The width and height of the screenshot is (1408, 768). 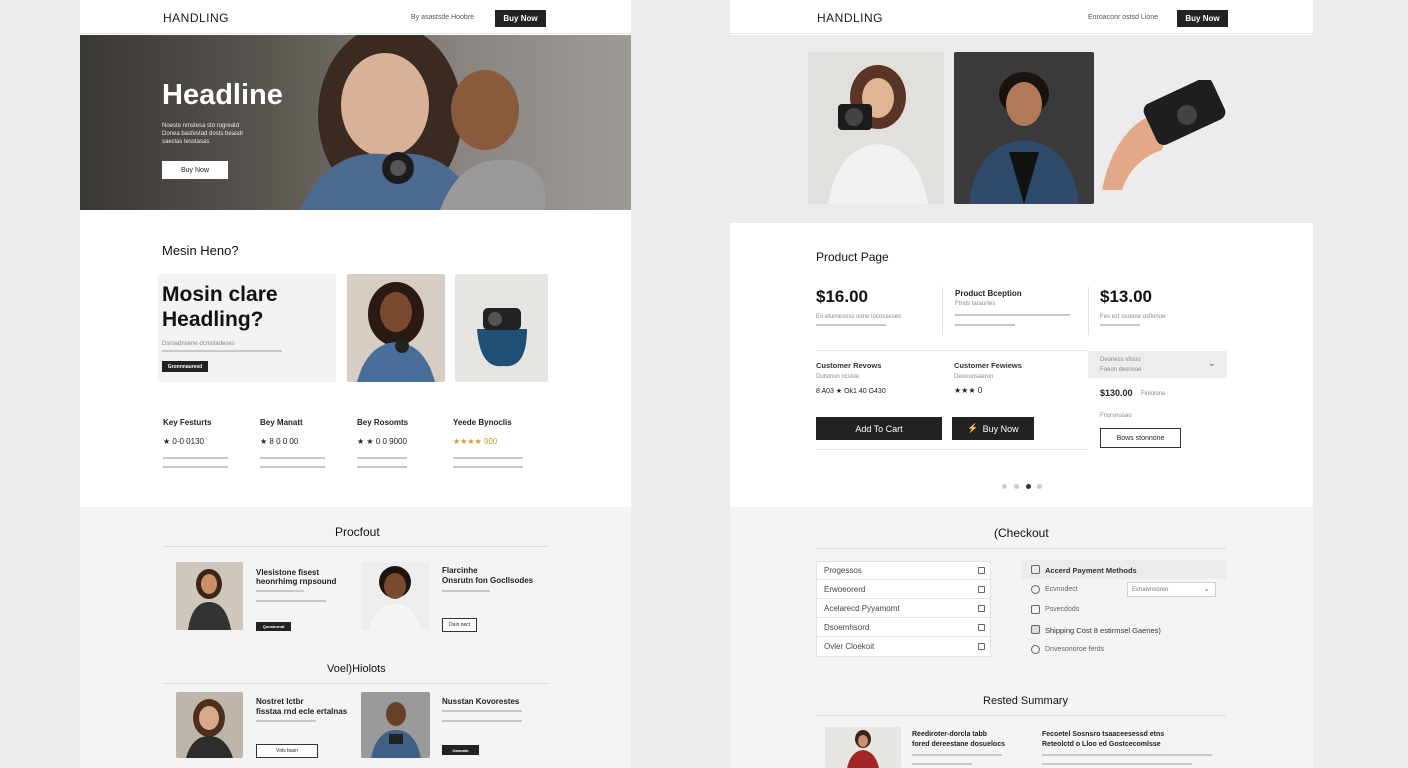 I want to click on checkout-row-label: Erwoeorerd, so click(x=845, y=589).